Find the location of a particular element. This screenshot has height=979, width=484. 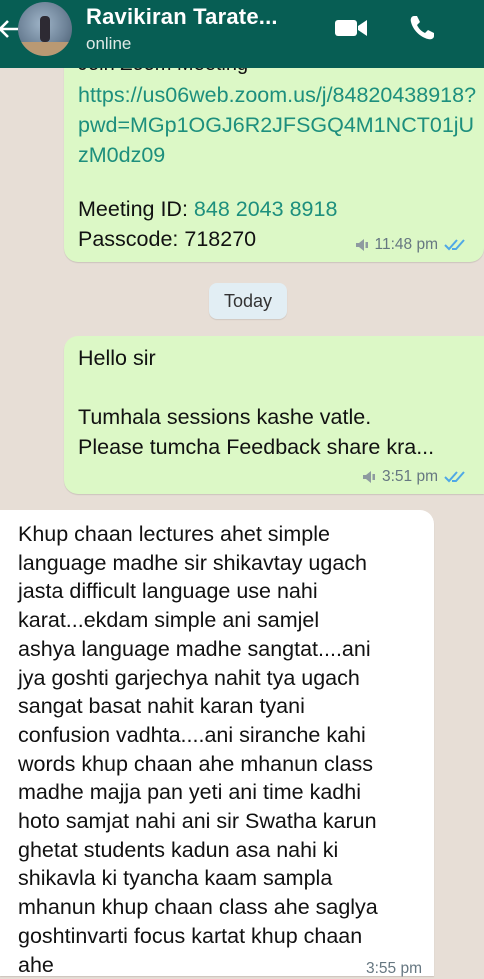

back-arrow-icon is located at coordinates (9, 29).